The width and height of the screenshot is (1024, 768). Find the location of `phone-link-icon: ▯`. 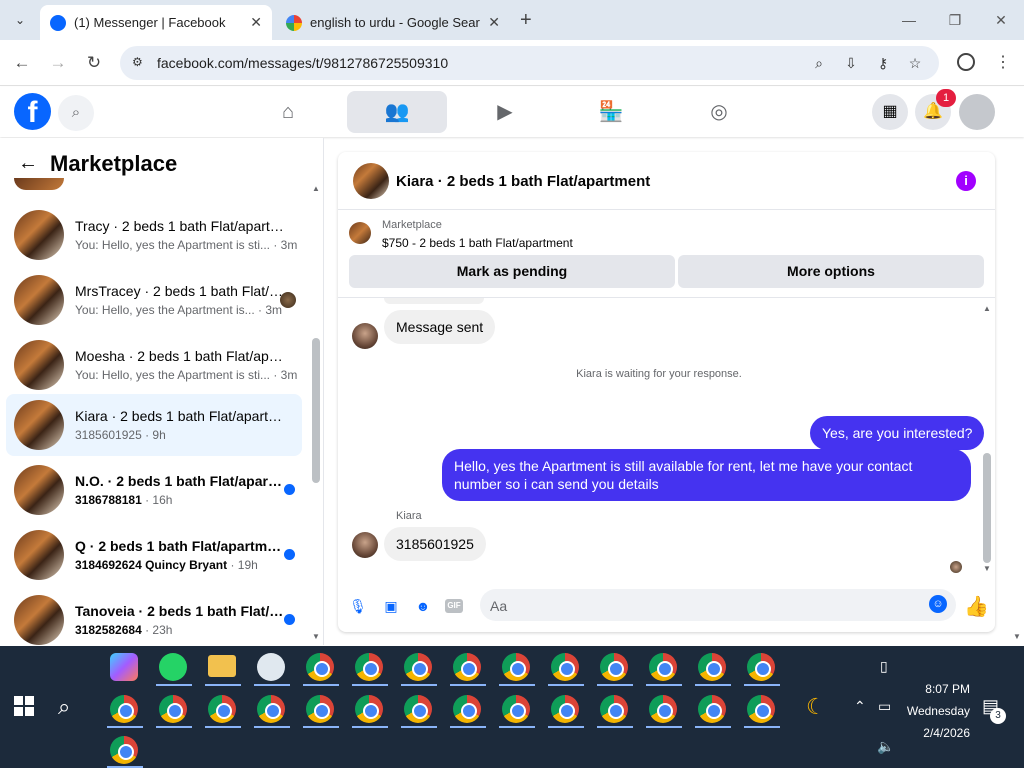

phone-link-icon: ▯ is located at coordinates (884, 666).